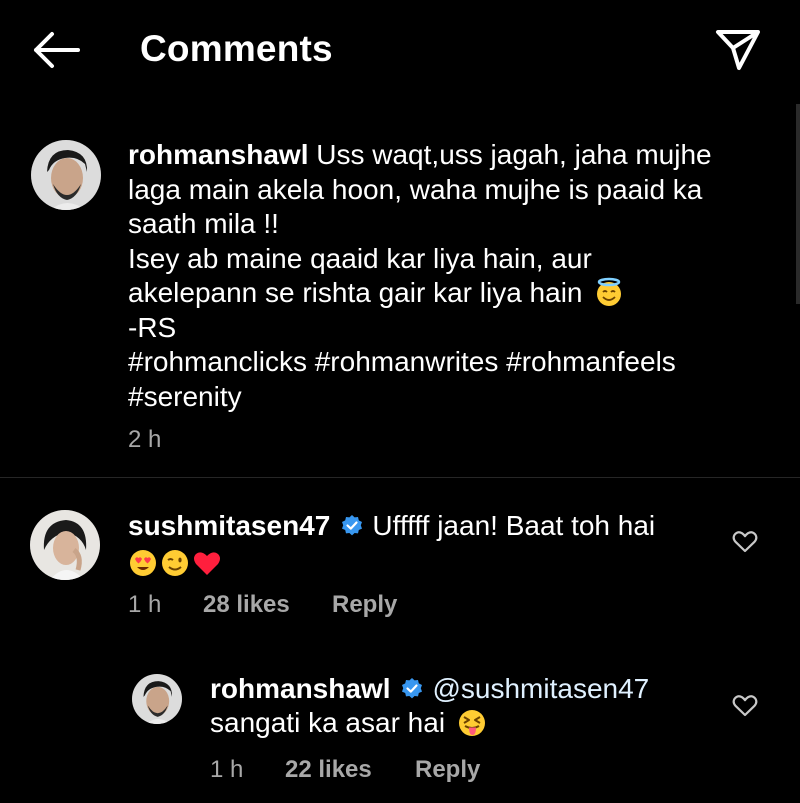 This screenshot has height=803, width=800. I want to click on comment-timestamp: 1 h, so click(145, 604).